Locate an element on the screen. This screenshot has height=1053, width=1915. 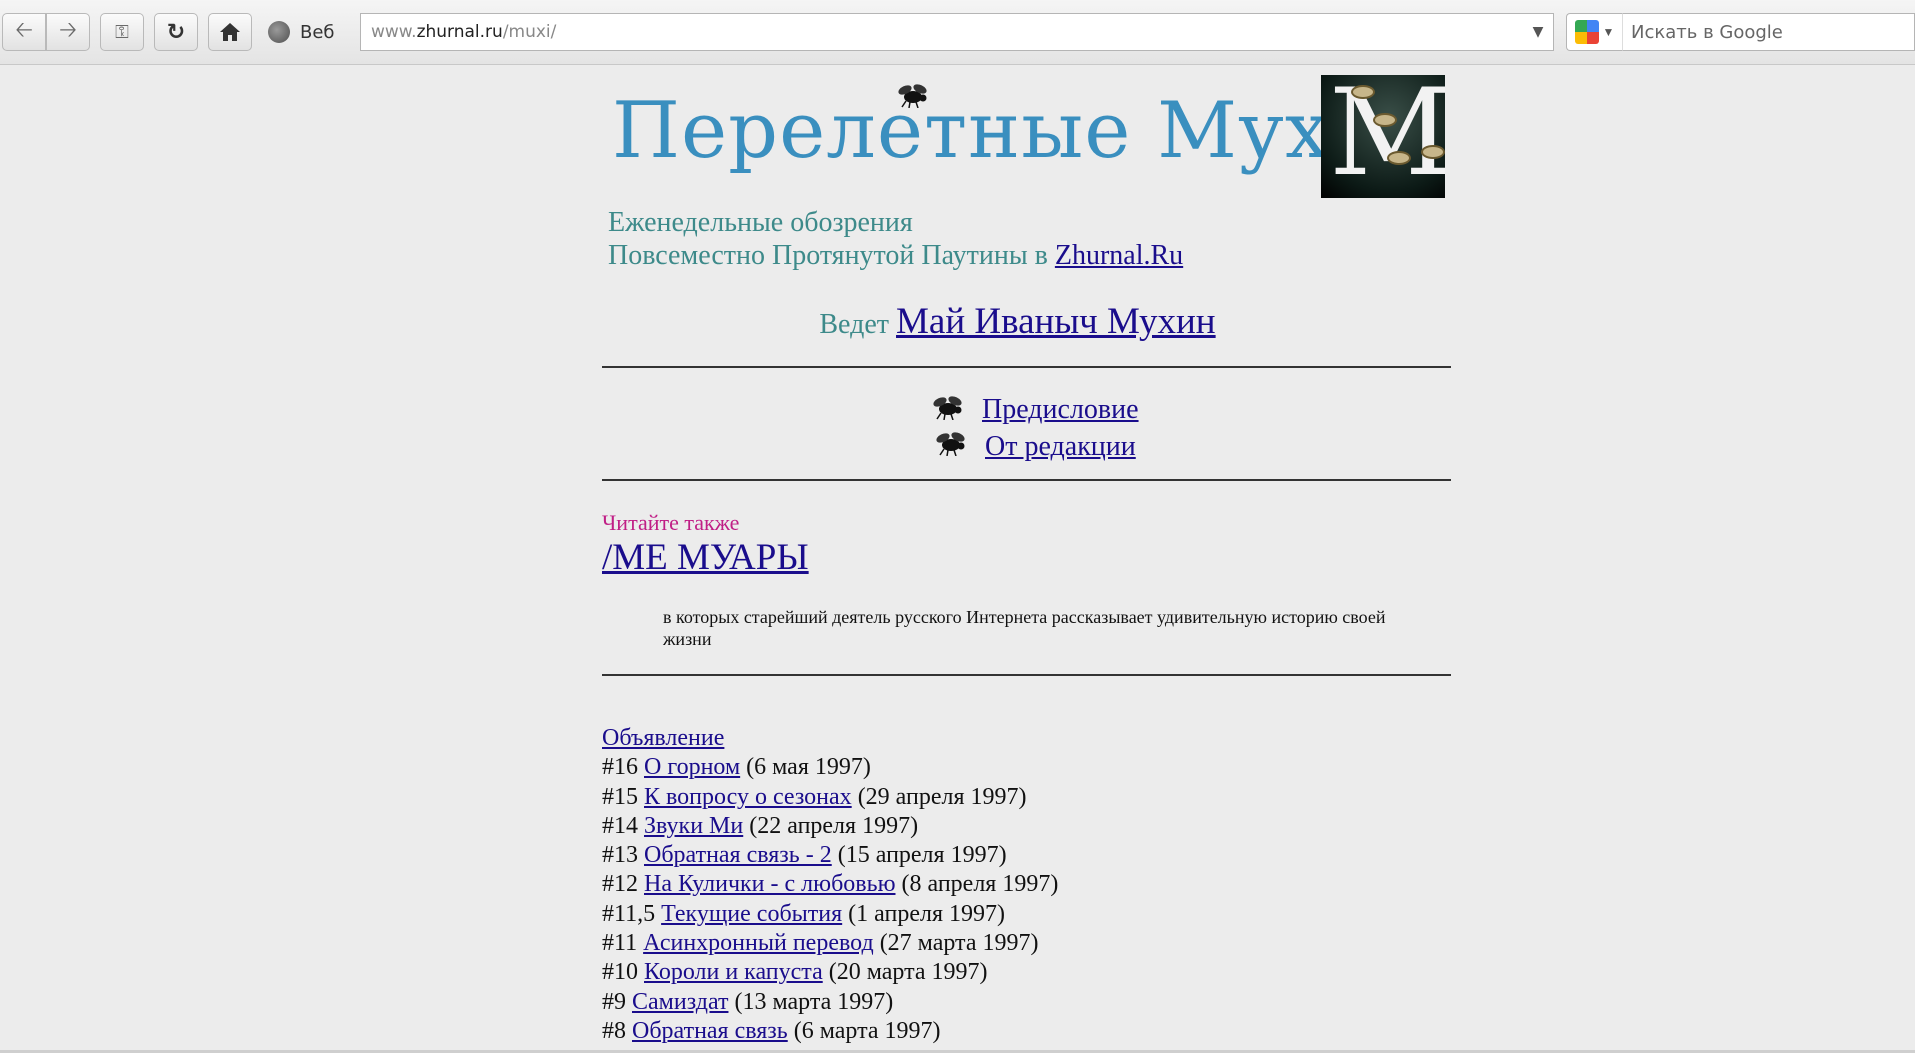
host-link: Май Иваныч Мухин is located at coordinates (1056, 321).